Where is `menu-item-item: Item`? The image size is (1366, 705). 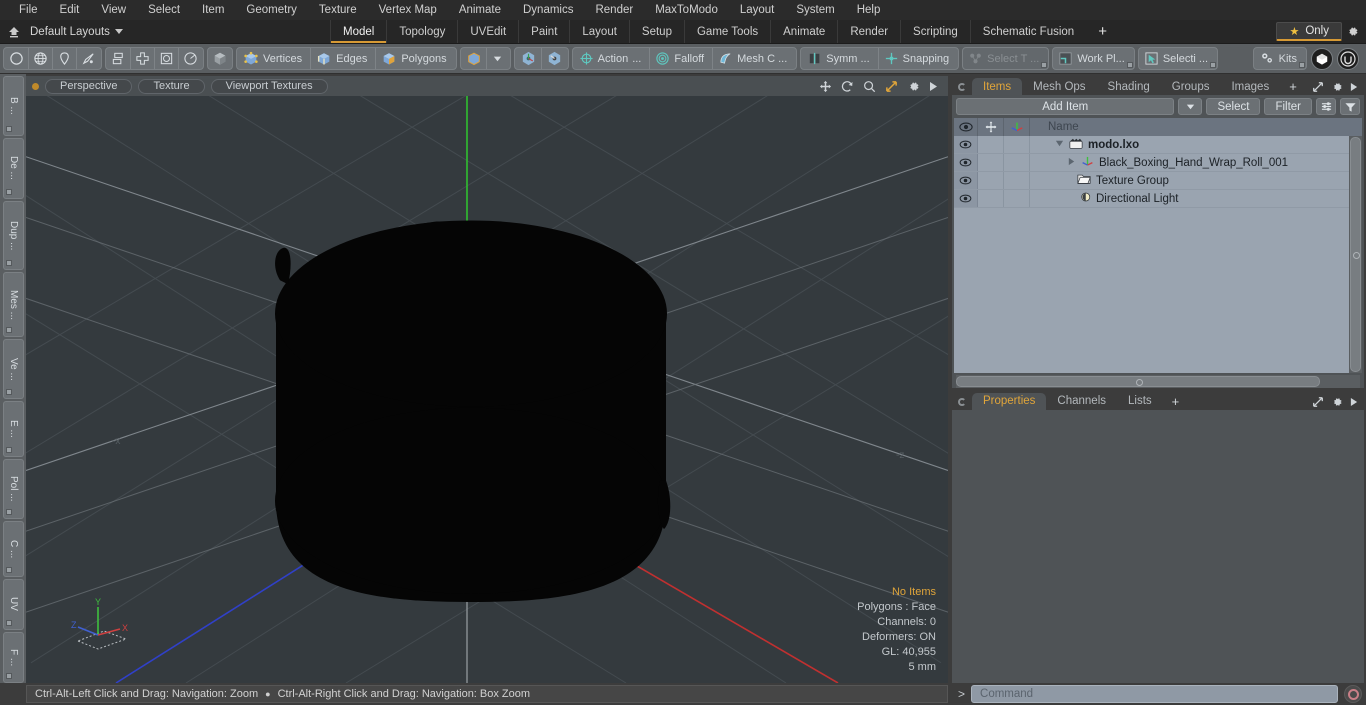
menu-item-item: Item is located at coordinates (213, 10).